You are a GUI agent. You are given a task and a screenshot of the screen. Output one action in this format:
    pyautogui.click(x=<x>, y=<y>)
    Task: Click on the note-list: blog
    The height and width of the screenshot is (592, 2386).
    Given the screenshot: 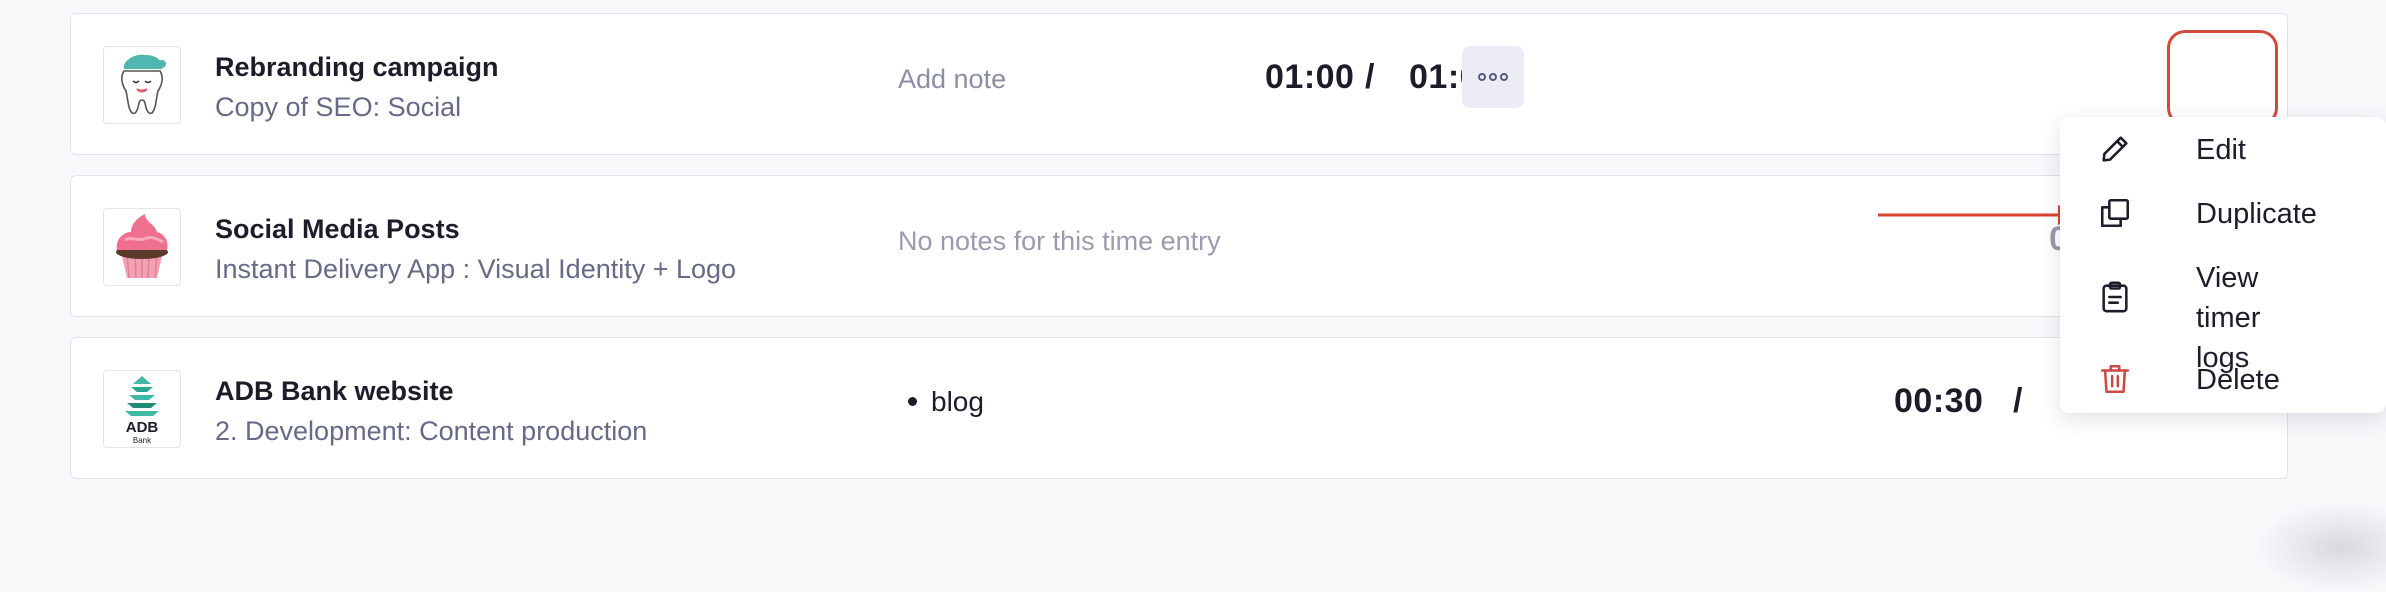 What is the action you would take?
    pyautogui.click(x=941, y=402)
    